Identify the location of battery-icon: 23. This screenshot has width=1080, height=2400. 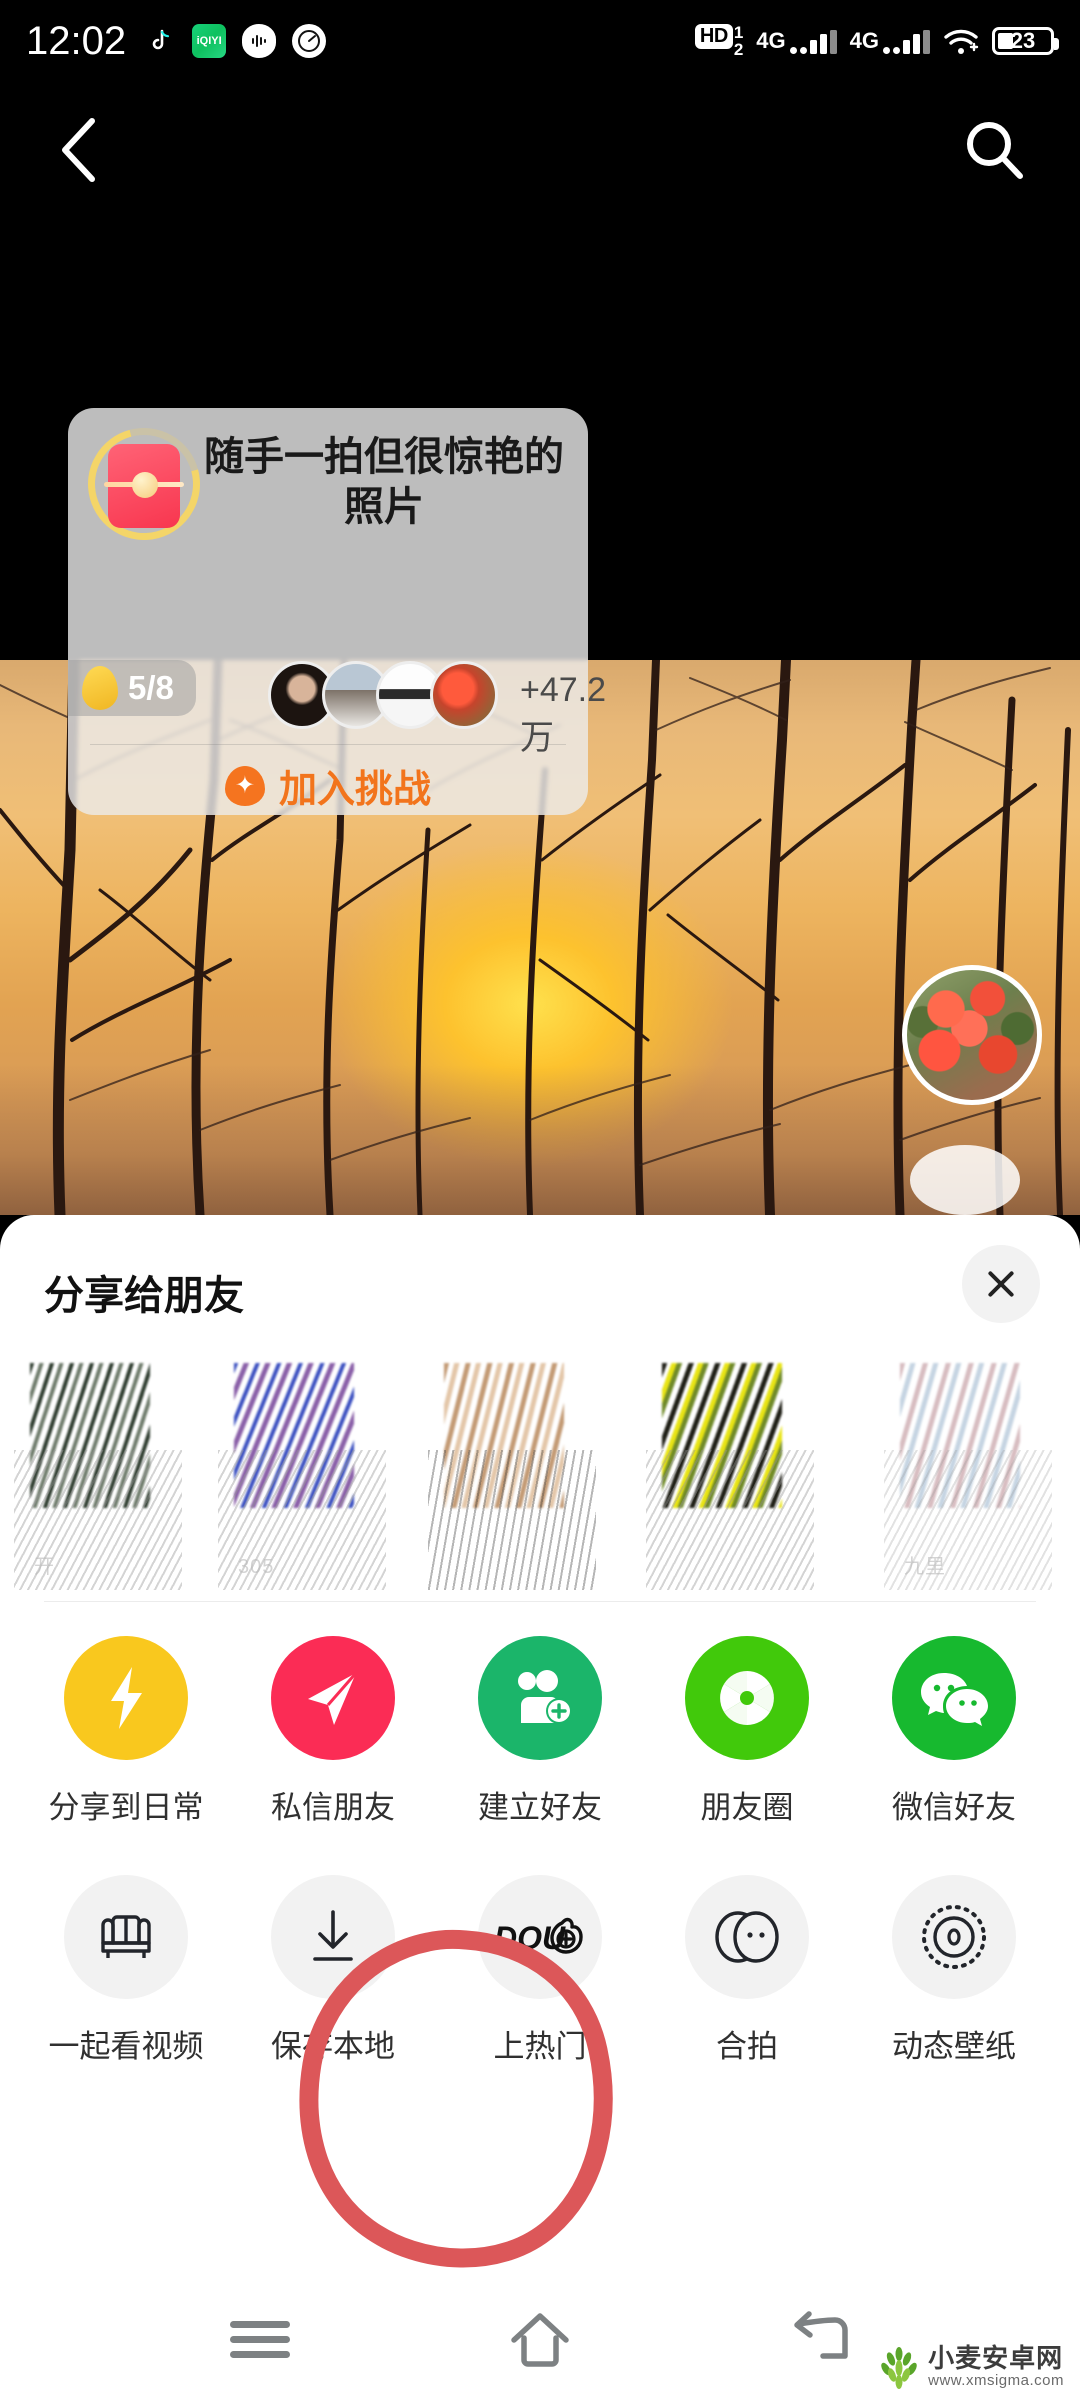
(1025, 41).